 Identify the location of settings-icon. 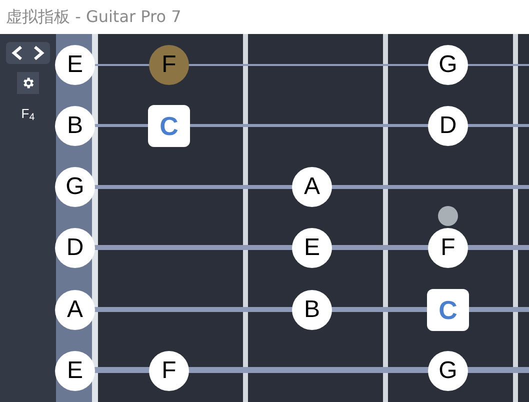
(28, 83).